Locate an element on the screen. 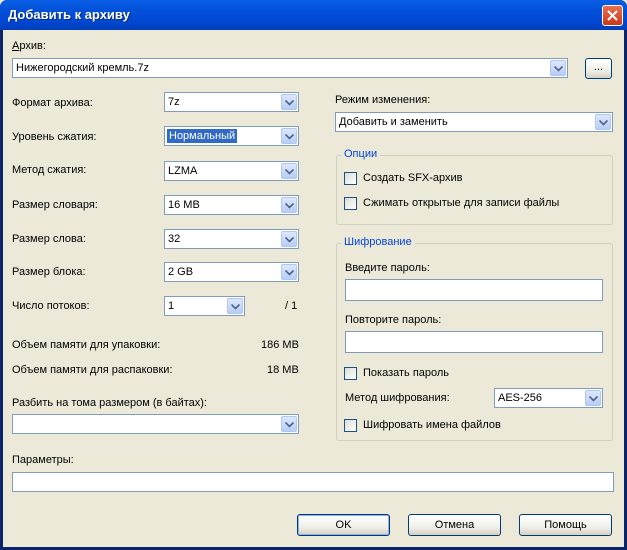 The width and height of the screenshot is (627, 550). options-group is located at coordinates (474, 190).